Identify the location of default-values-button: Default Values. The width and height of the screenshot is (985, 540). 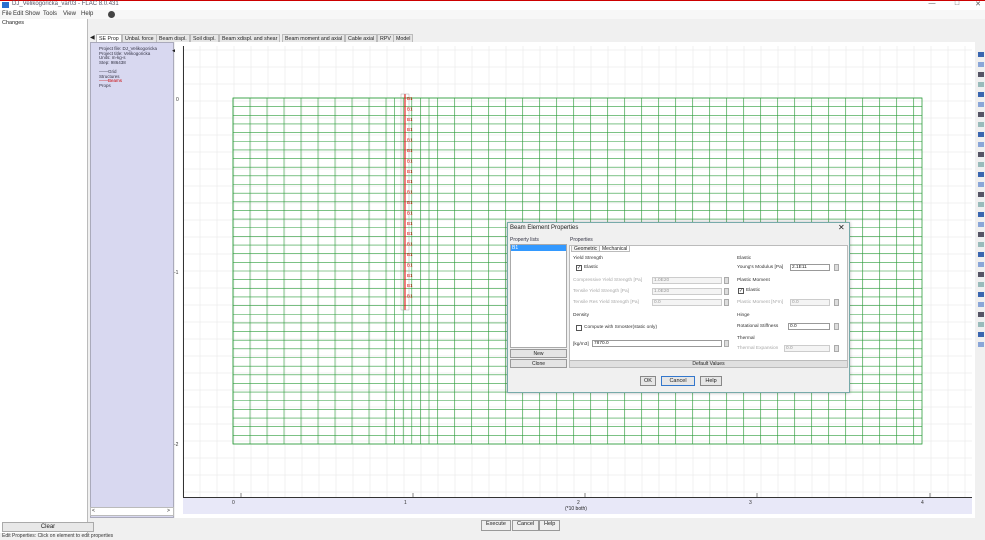
(708, 364).